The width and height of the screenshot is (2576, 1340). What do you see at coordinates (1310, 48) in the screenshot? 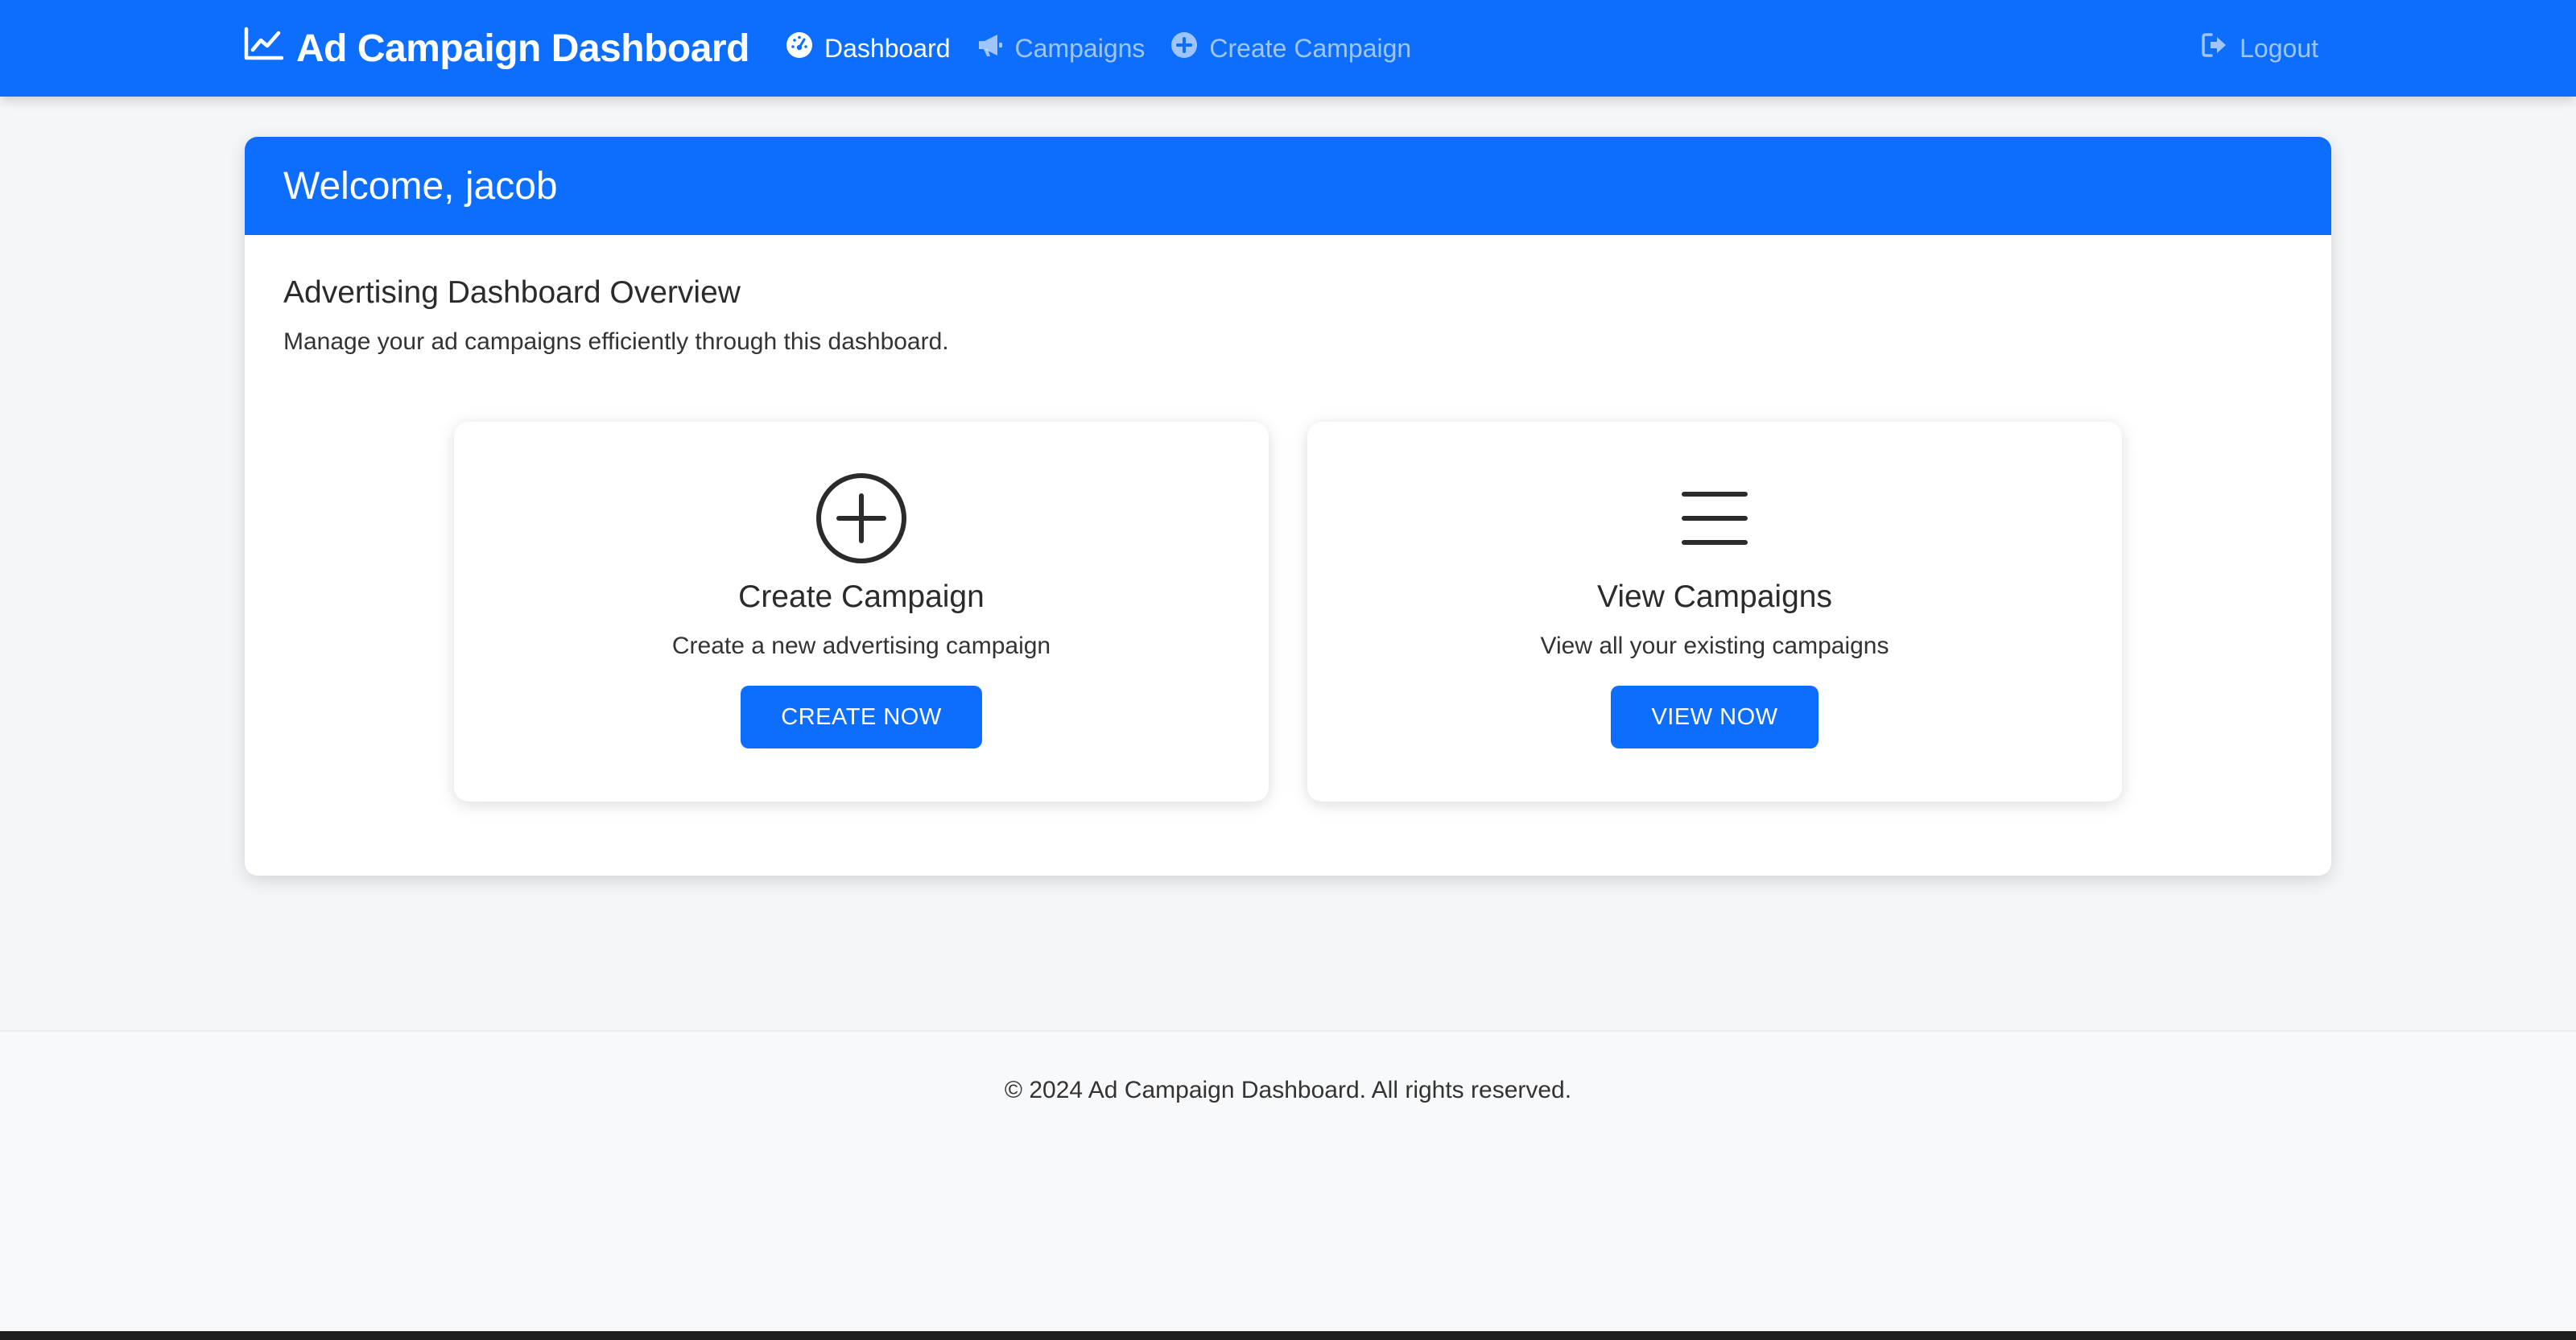
I see `nav-link-label: Create Campaign` at bounding box center [1310, 48].